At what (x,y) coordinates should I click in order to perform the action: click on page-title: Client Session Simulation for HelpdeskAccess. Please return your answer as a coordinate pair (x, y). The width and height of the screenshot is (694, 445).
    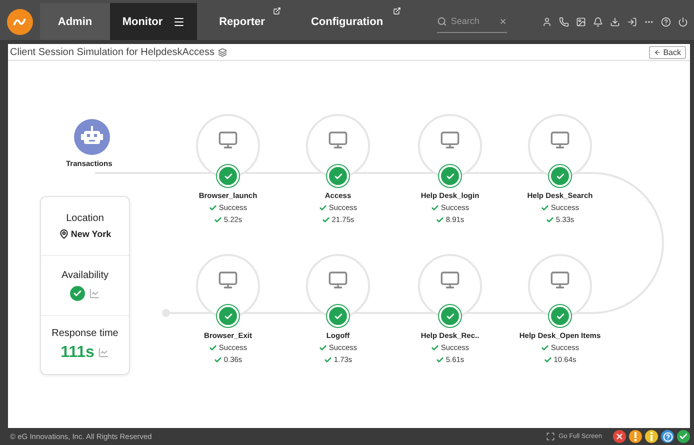
    Looking at the image, I should click on (112, 52).